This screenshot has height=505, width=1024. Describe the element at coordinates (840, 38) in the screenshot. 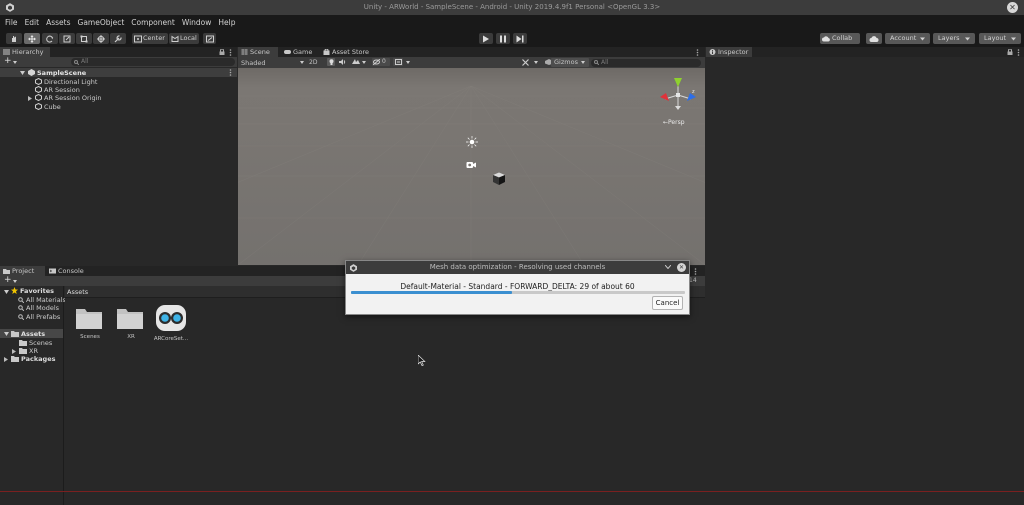

I see `collab-button: Collab` at that location.